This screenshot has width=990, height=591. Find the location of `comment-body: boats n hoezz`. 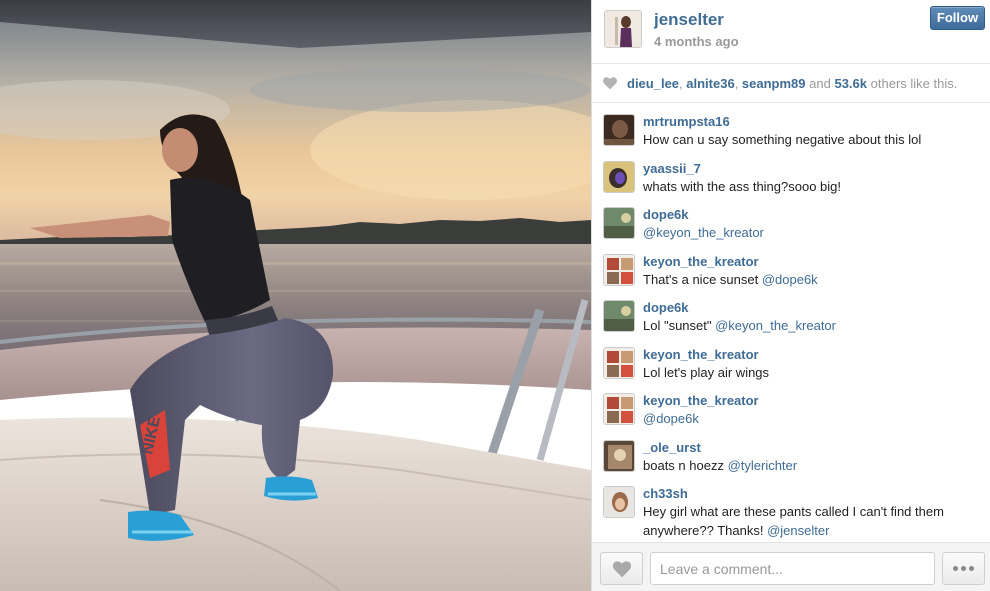

comment-body: boats n hoezz is located at coordinates (685, 465).